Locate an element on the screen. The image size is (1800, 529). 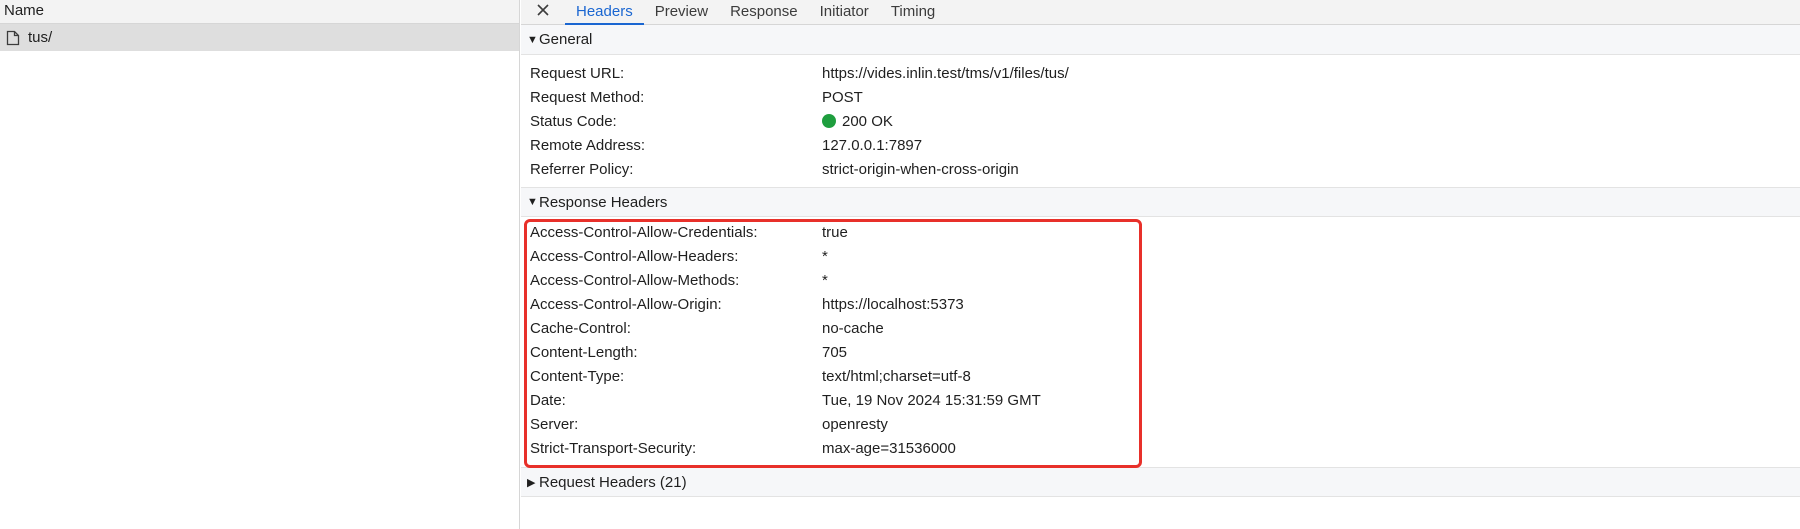
response-header-row: Content-Type: text/html;charset=utf-8 is located at coordinates (1160, 376).